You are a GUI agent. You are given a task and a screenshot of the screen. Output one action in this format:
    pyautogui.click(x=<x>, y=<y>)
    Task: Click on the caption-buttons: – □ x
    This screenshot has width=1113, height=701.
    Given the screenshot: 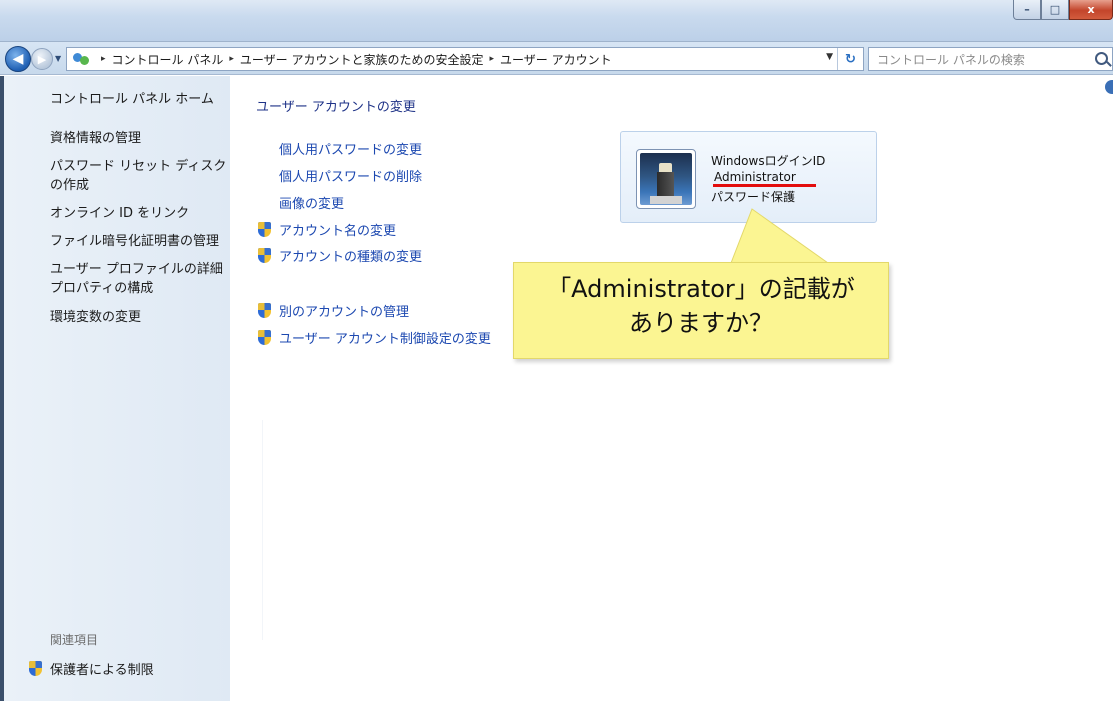 What is the action you would take?
    pyautogui.click(x=1063, y=11)
    